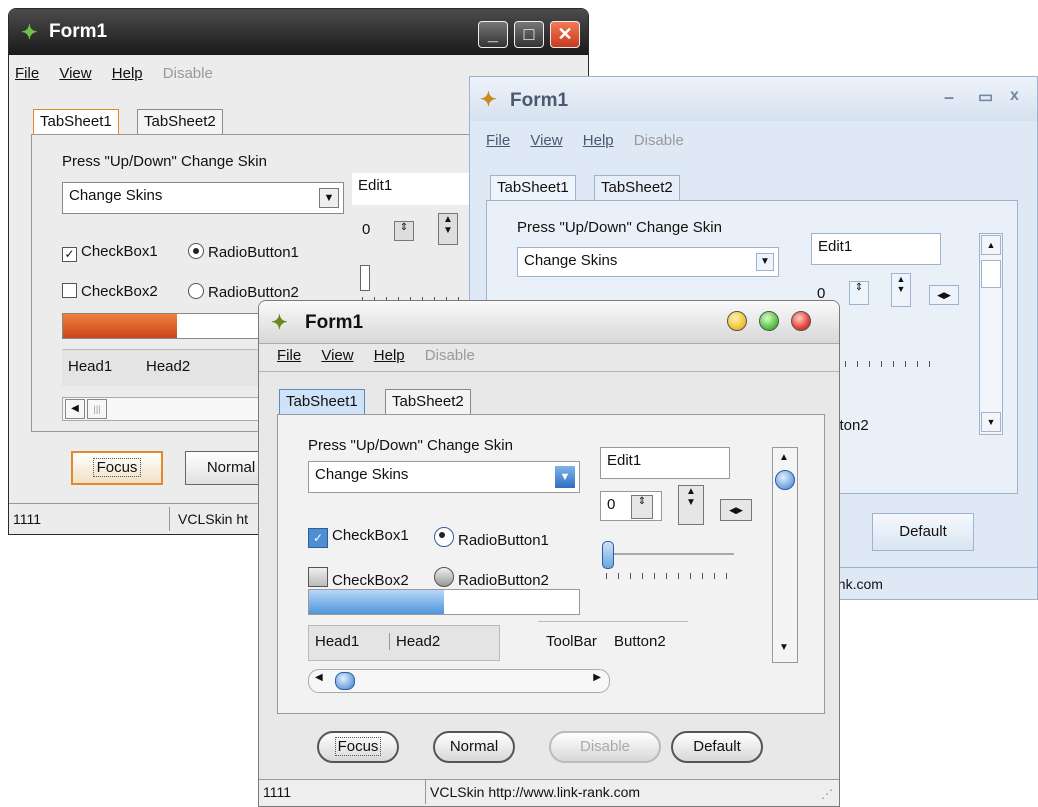 The height and width of the screenshot is (807, 1038). What do you see at coordinates (231, 467) in the screenshot?
I see `normal-button-label: Normal` at bounding box center [231, 467].